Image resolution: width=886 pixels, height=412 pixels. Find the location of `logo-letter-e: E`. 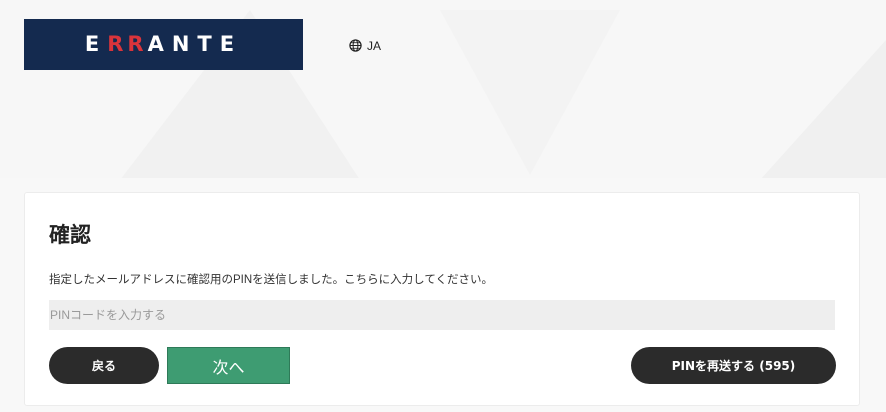

logo-letter-e: E is located at coordinates (96, 44).